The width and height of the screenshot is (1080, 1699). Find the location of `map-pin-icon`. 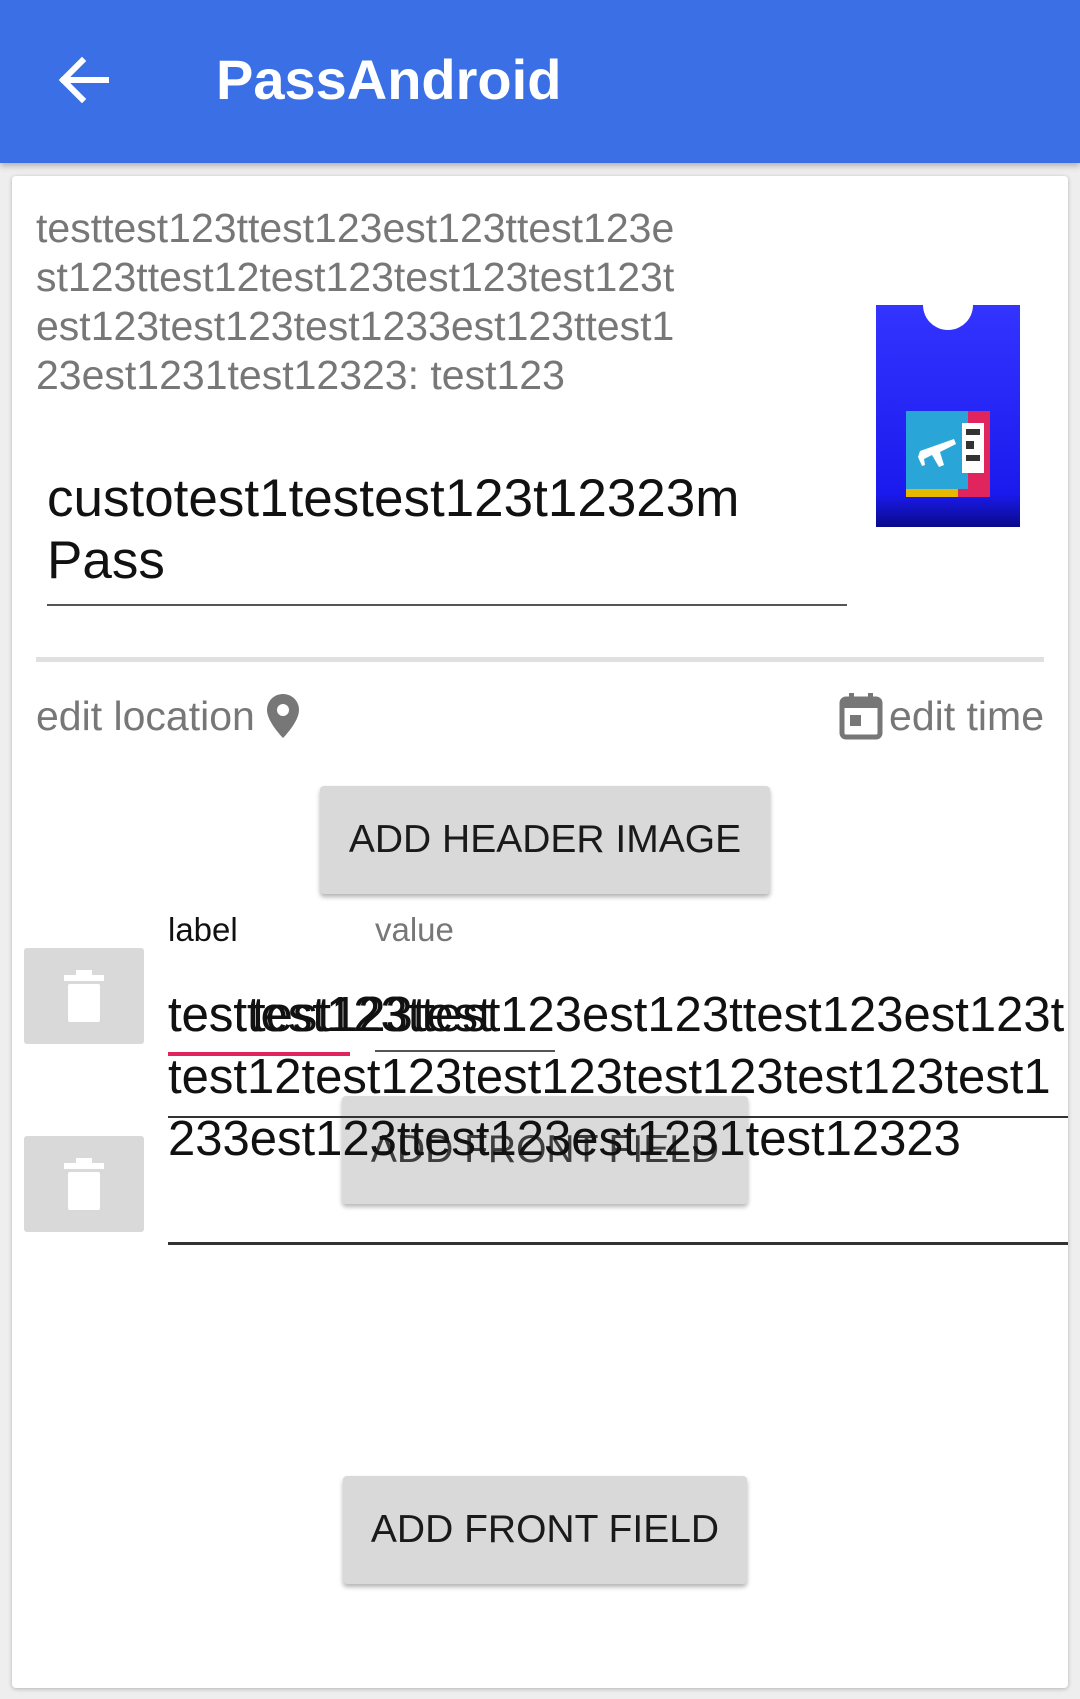

map-pin-icon is located at coordinates (282, 716).